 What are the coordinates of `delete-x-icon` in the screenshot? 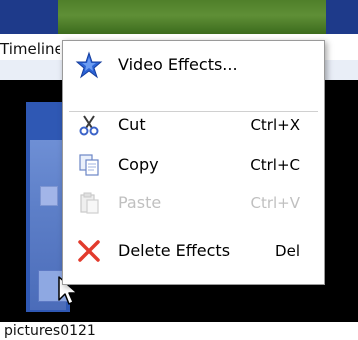 It's located at (89, 251).